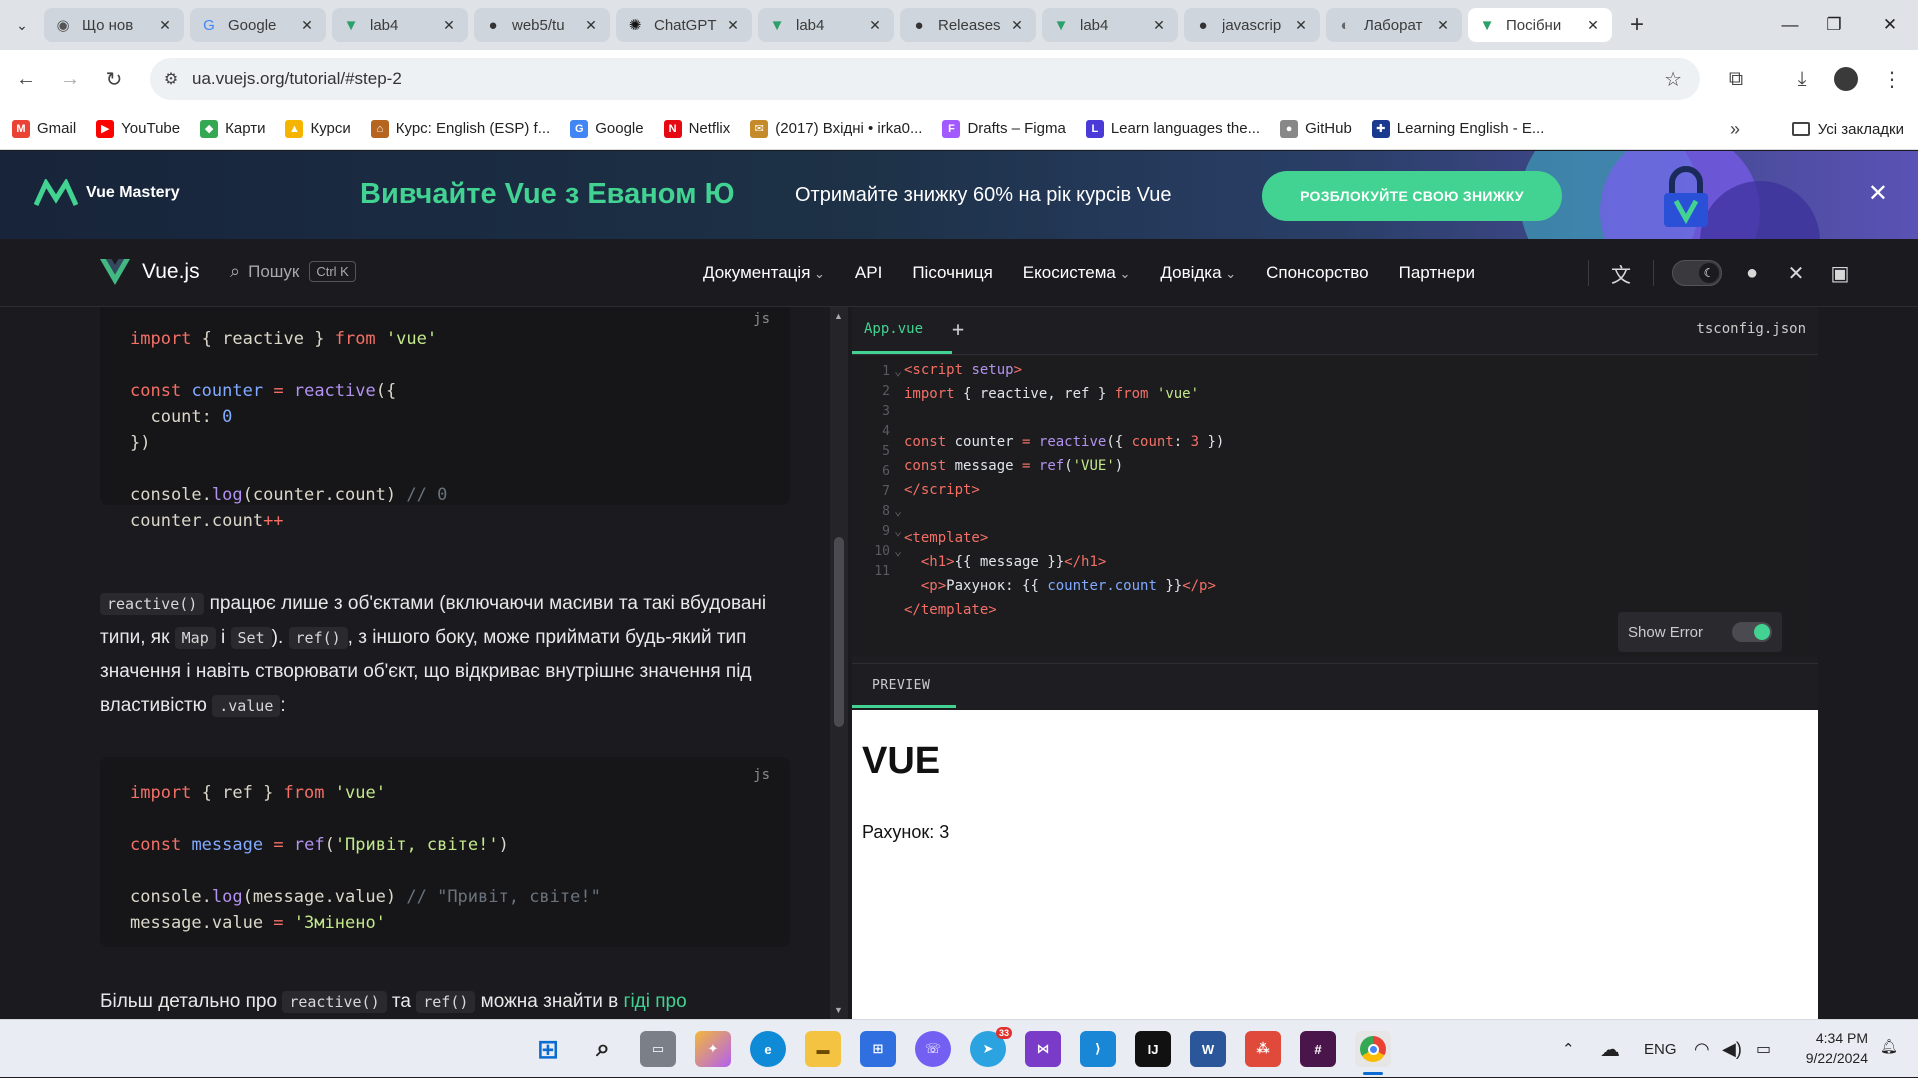 Image resolution: width=1918 pixels, height=1078 pixels. Describe the element at coordinates (823, 1049) in the screenshot. I see `file-explorer-icon: ▬` at that location.